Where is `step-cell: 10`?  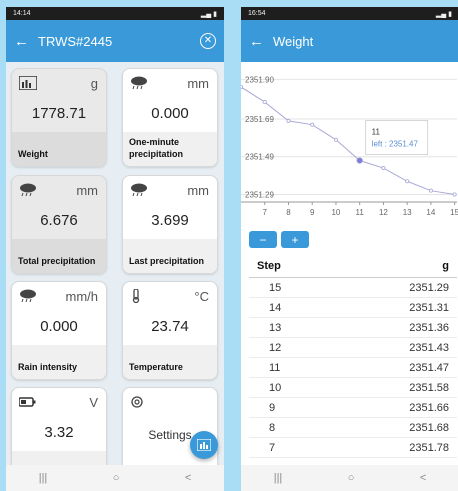 step-cell: 10 is located at coordinates (293, 387).